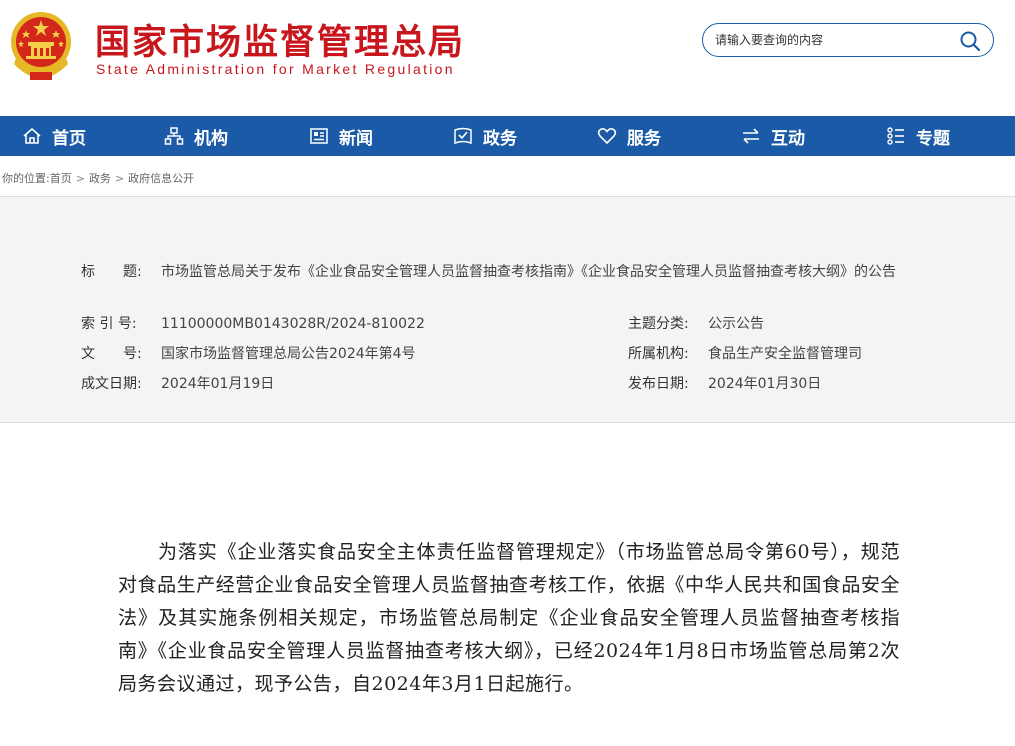 This screenshot has height=746, width=1015. What do you see at coordinates (109, 324) in the screenshot?
I see `index-label: 索 引 号:` at bounding box center [109, 324].